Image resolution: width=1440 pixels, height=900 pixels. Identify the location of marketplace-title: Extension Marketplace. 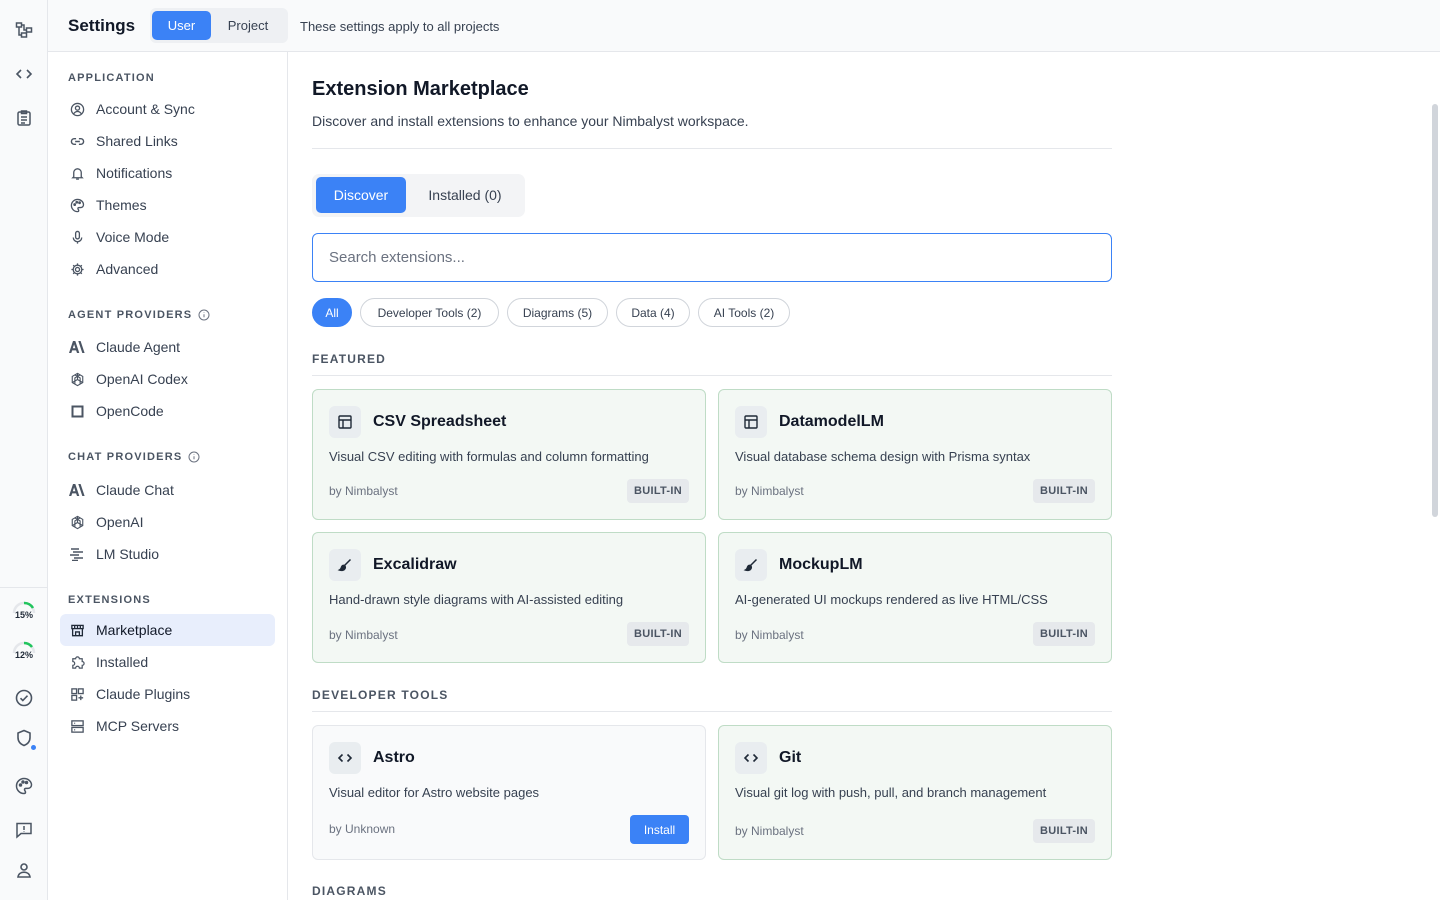
(420, 89).